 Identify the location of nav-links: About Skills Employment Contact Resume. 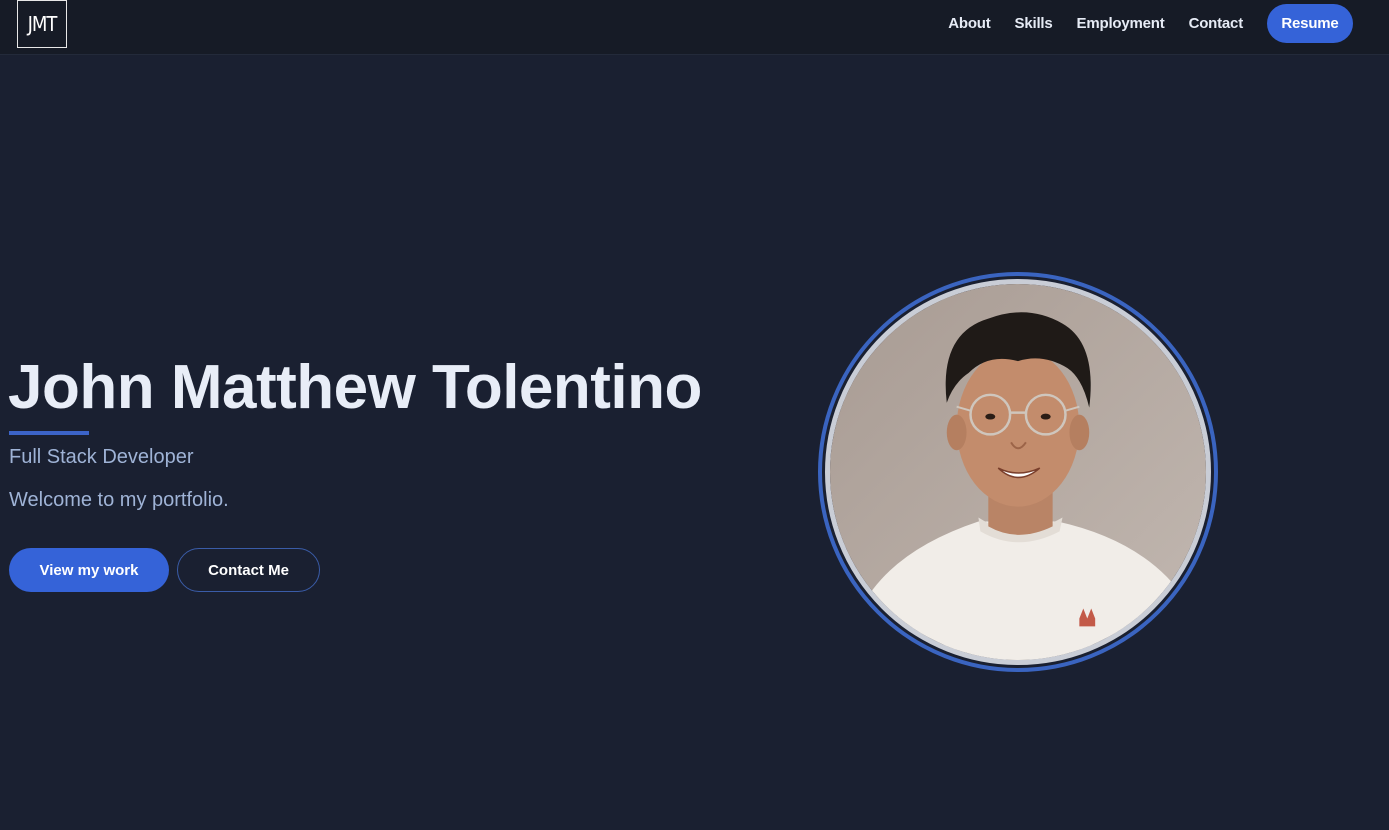
(1150, 23).